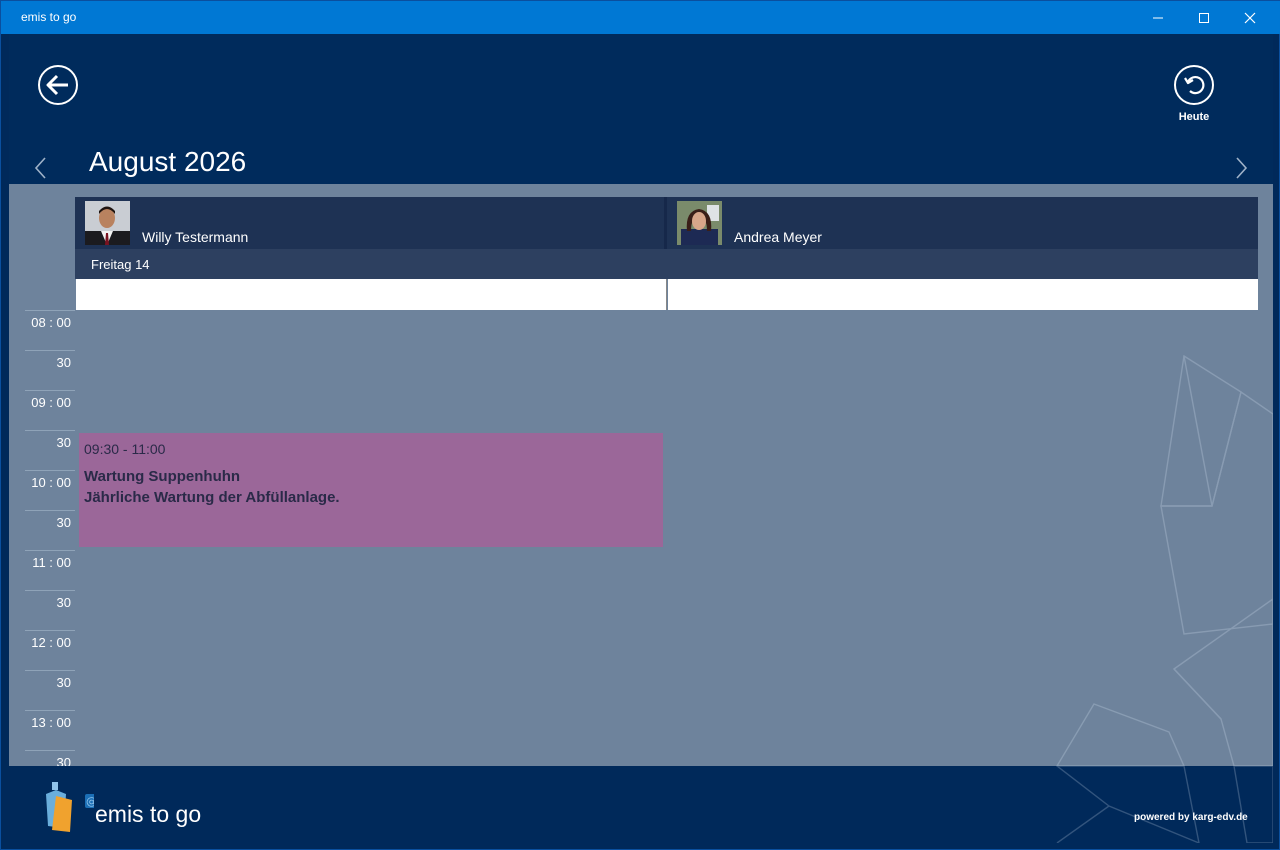 The width and height of the screenshot is (1280, 850). I want to click on undo-icon, so click(1194, 85).